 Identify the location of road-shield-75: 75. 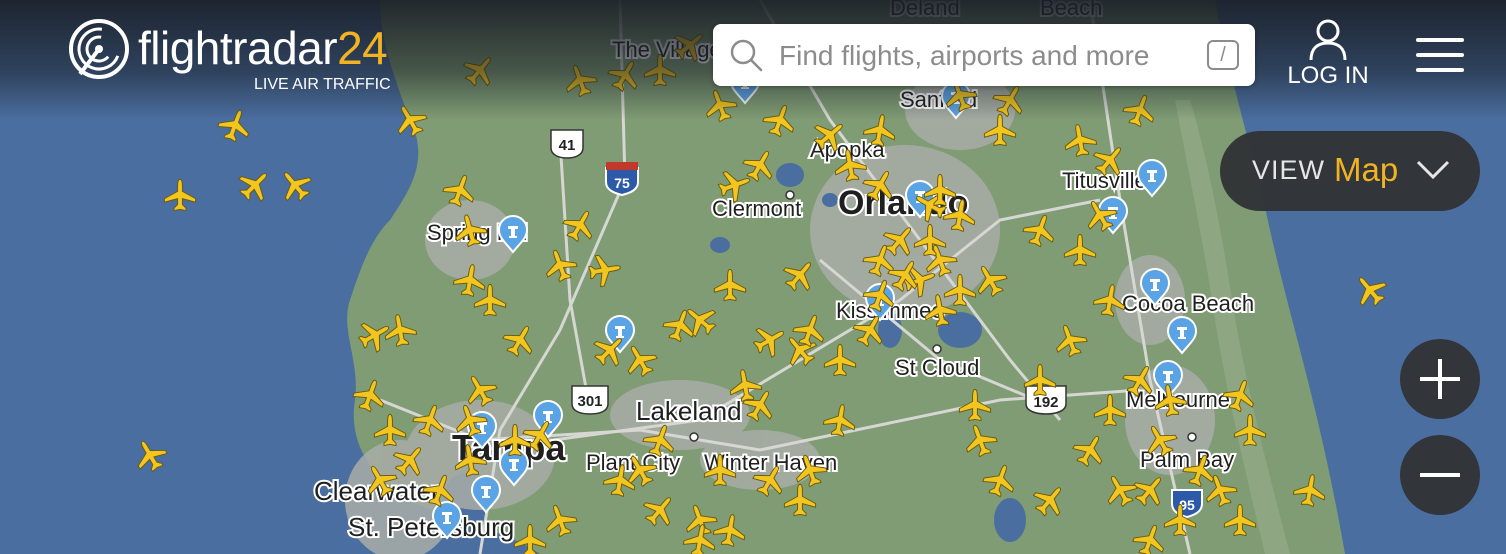
(622, 179).